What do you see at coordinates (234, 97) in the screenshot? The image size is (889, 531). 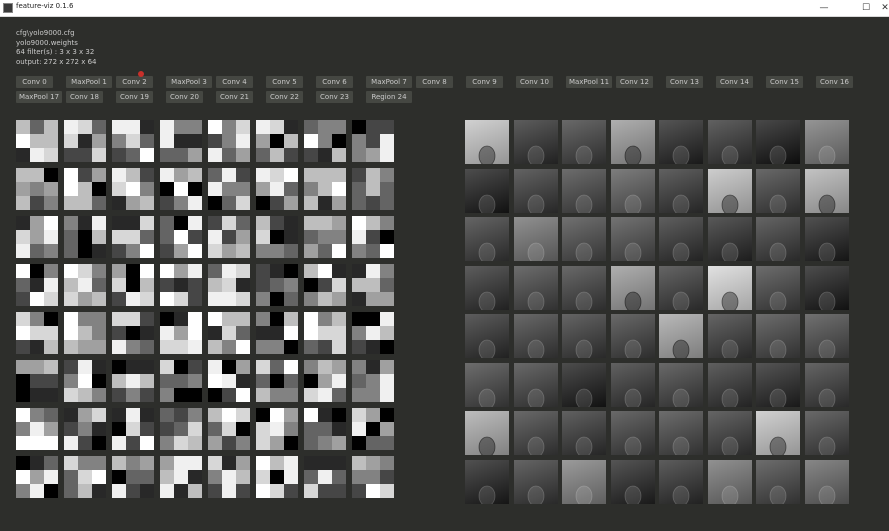 I see `layer-button: Conv 21` at bounding box center [234, 97].